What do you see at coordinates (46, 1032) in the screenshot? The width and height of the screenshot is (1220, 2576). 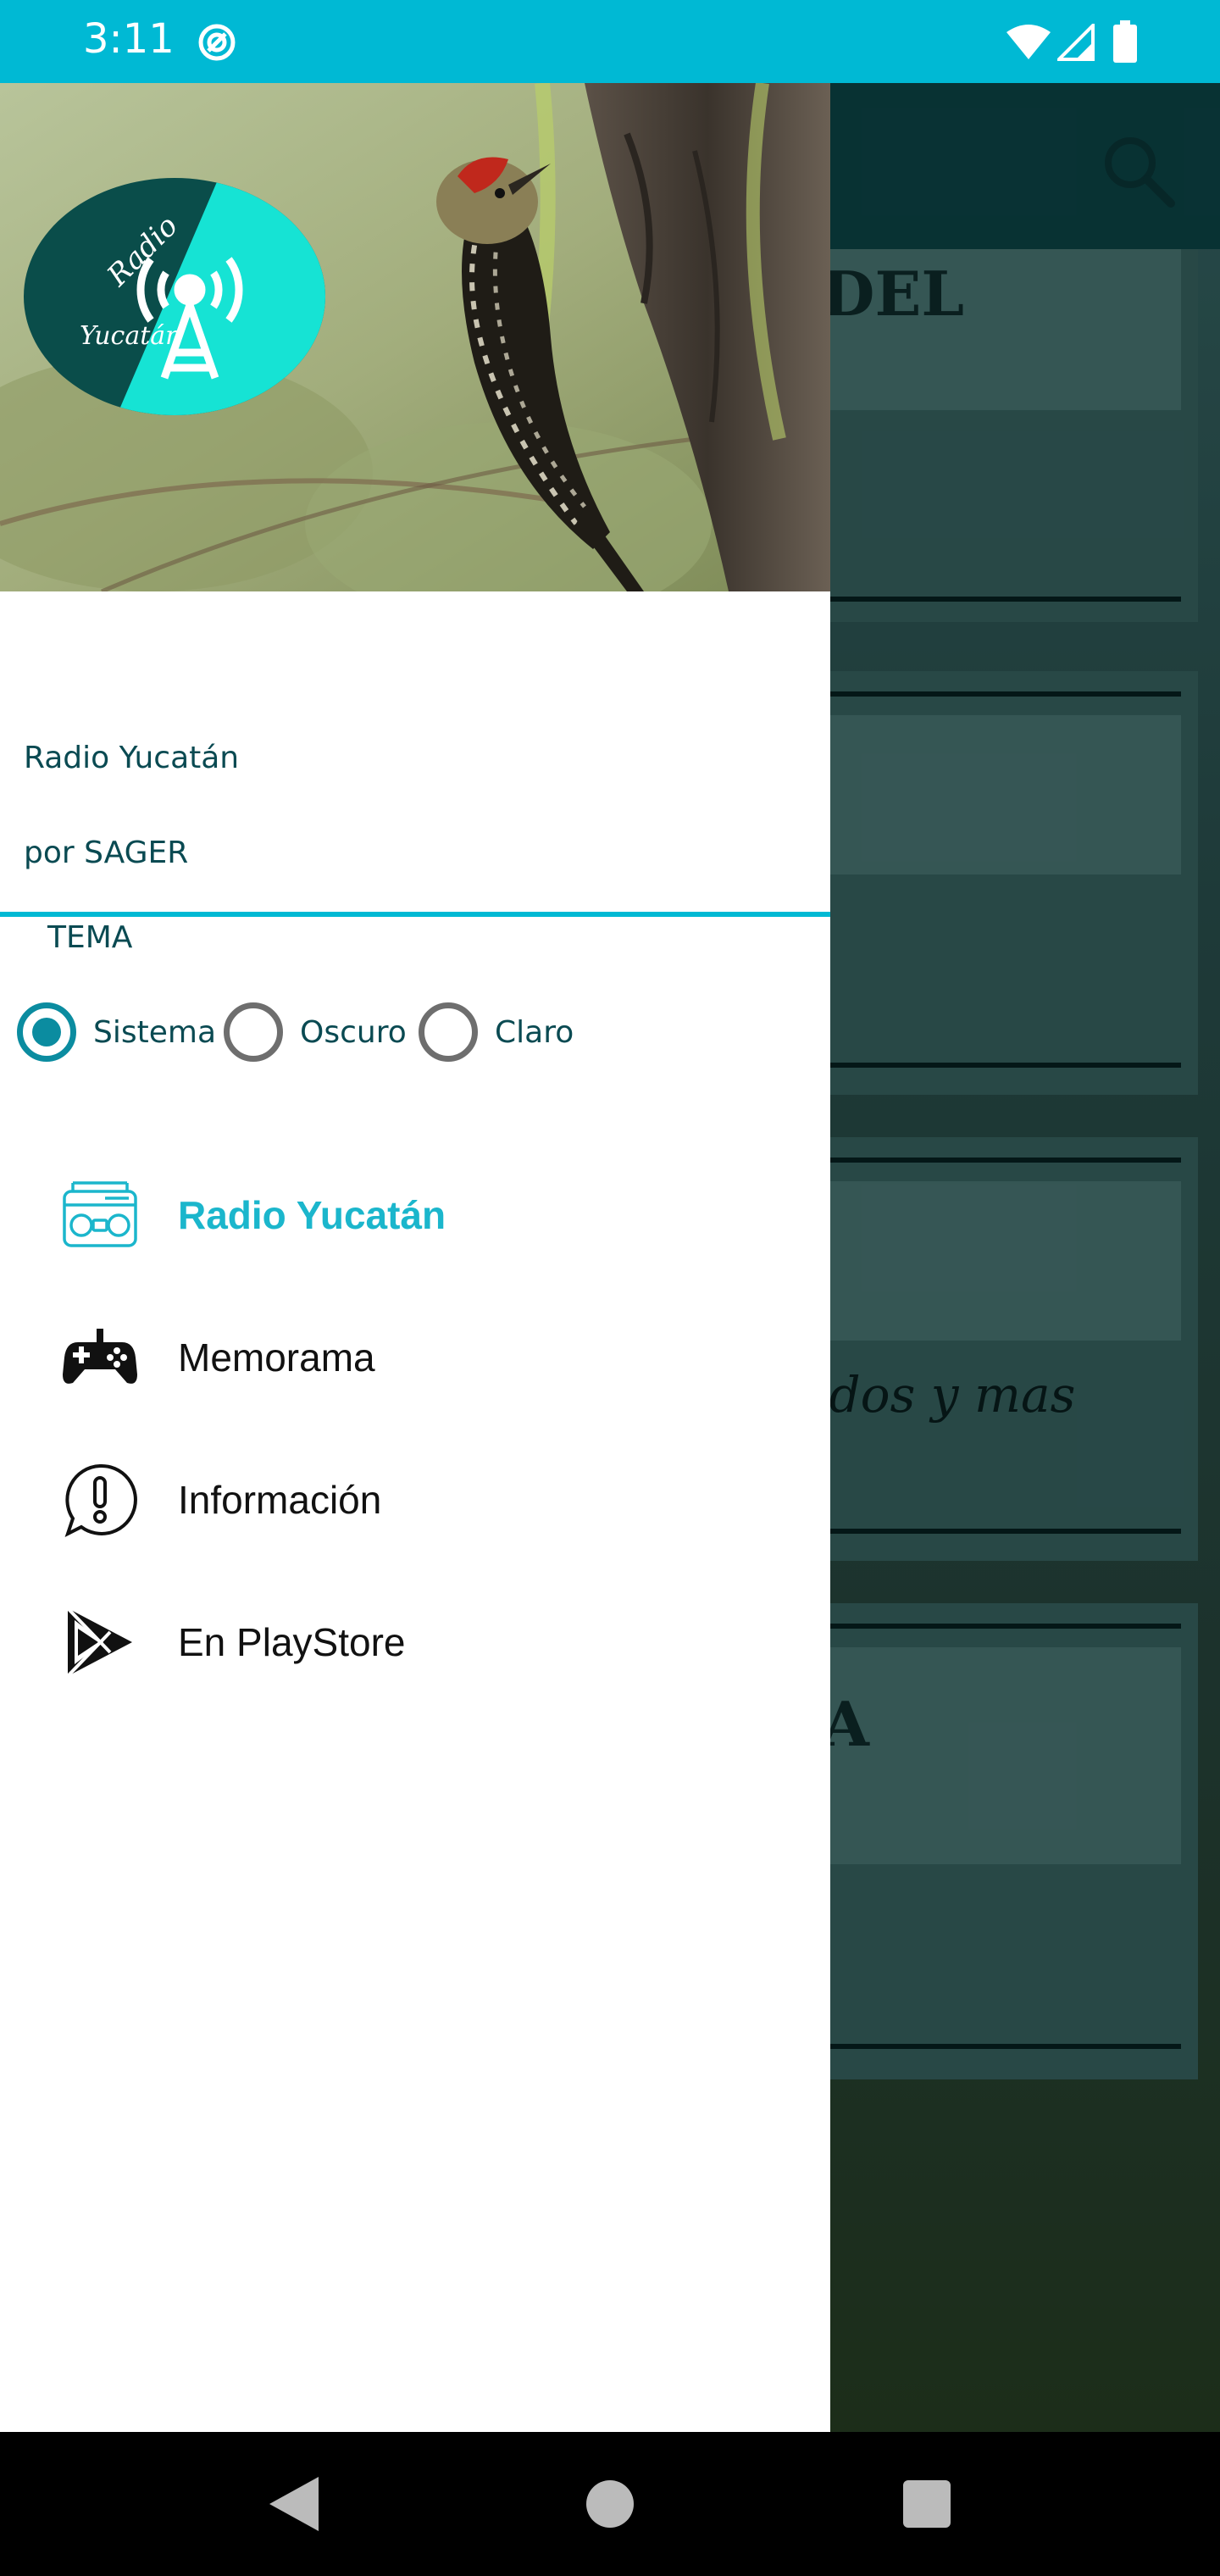 I see `radio-checked-icon` at bounding box center [46, 1032].